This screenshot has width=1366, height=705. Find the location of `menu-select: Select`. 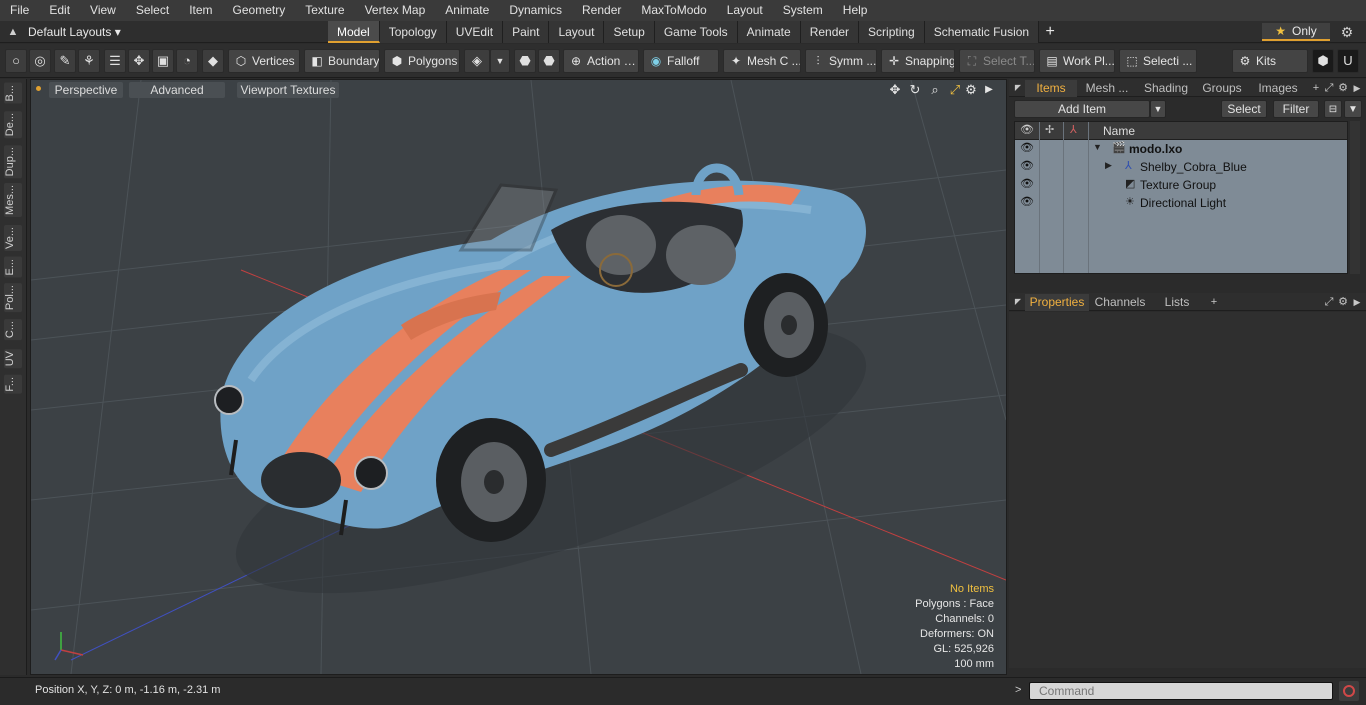

menu-select: Select is located at coordinates (152, 10).